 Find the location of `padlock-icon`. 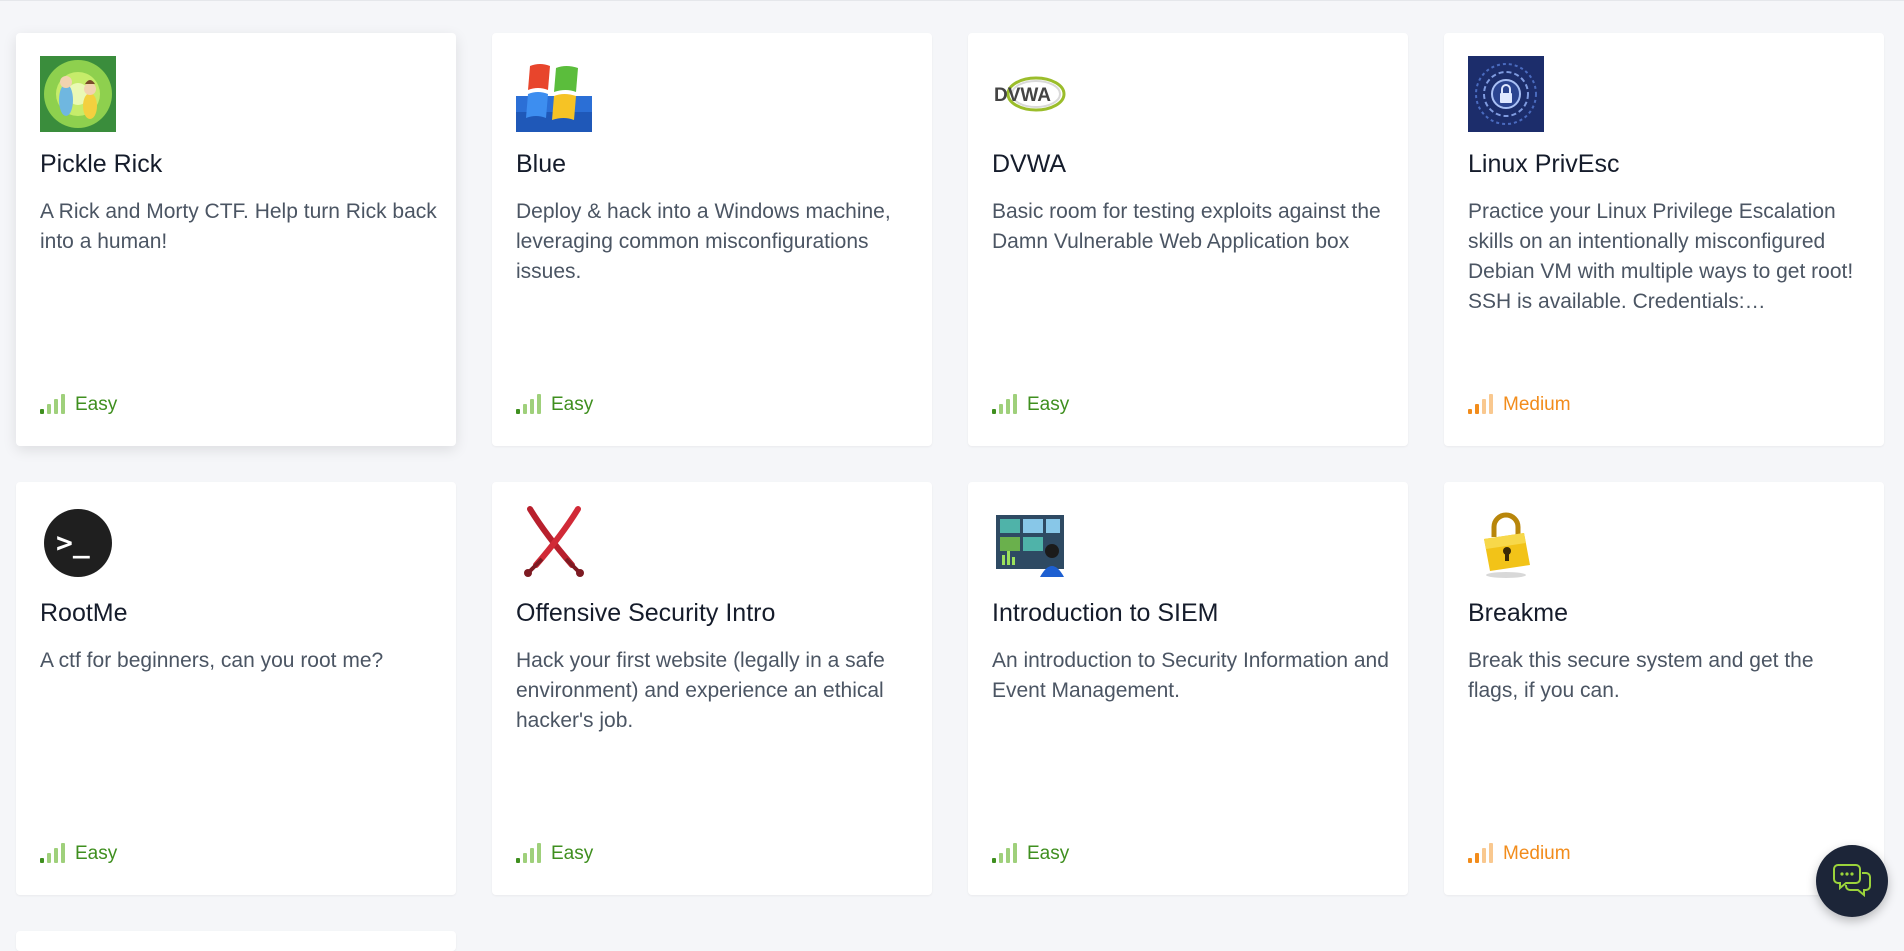

padlock-icon is located at coordinates (1506, 543).